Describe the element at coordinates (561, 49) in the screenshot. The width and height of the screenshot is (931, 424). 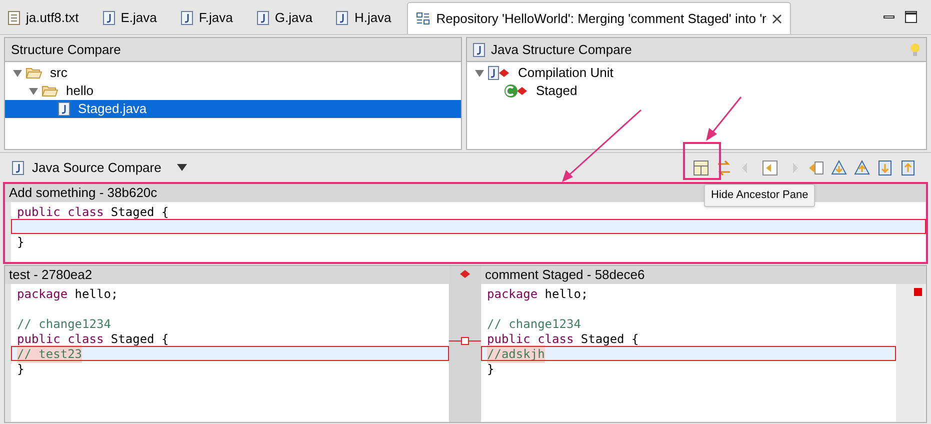
I see `panel-title: Java Structure Compare` at that location.